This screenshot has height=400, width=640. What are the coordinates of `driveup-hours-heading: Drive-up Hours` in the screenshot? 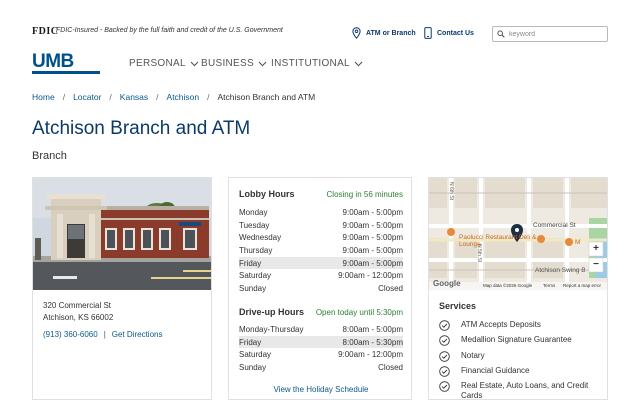 It's located at (272, 312).